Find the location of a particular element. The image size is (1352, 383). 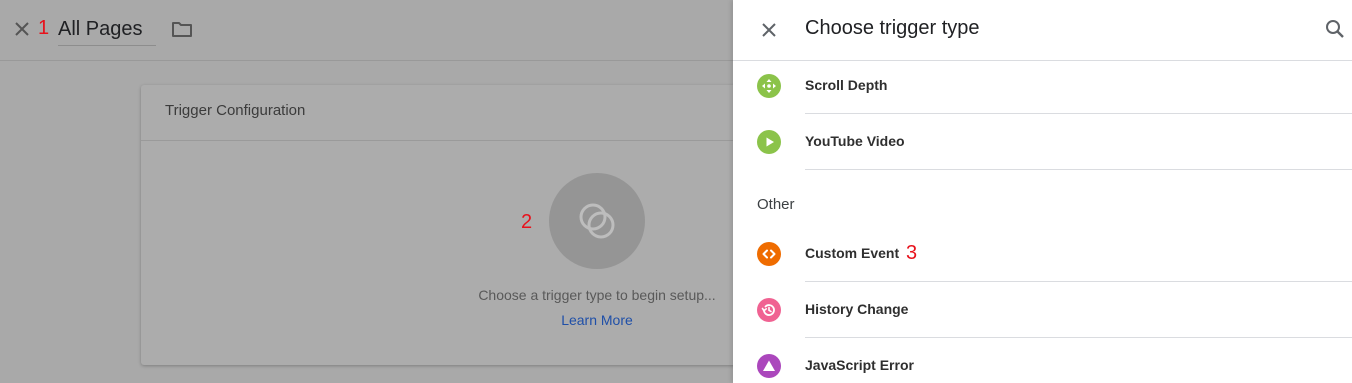

drawer-header: Choose trigger type is located at coordinates (1042, 30).